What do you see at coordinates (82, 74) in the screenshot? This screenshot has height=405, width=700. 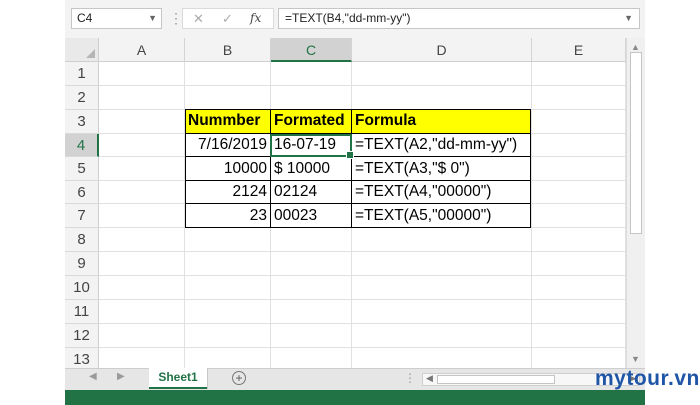 I see `row-header-1: 1` at bounding box center [82, 74].